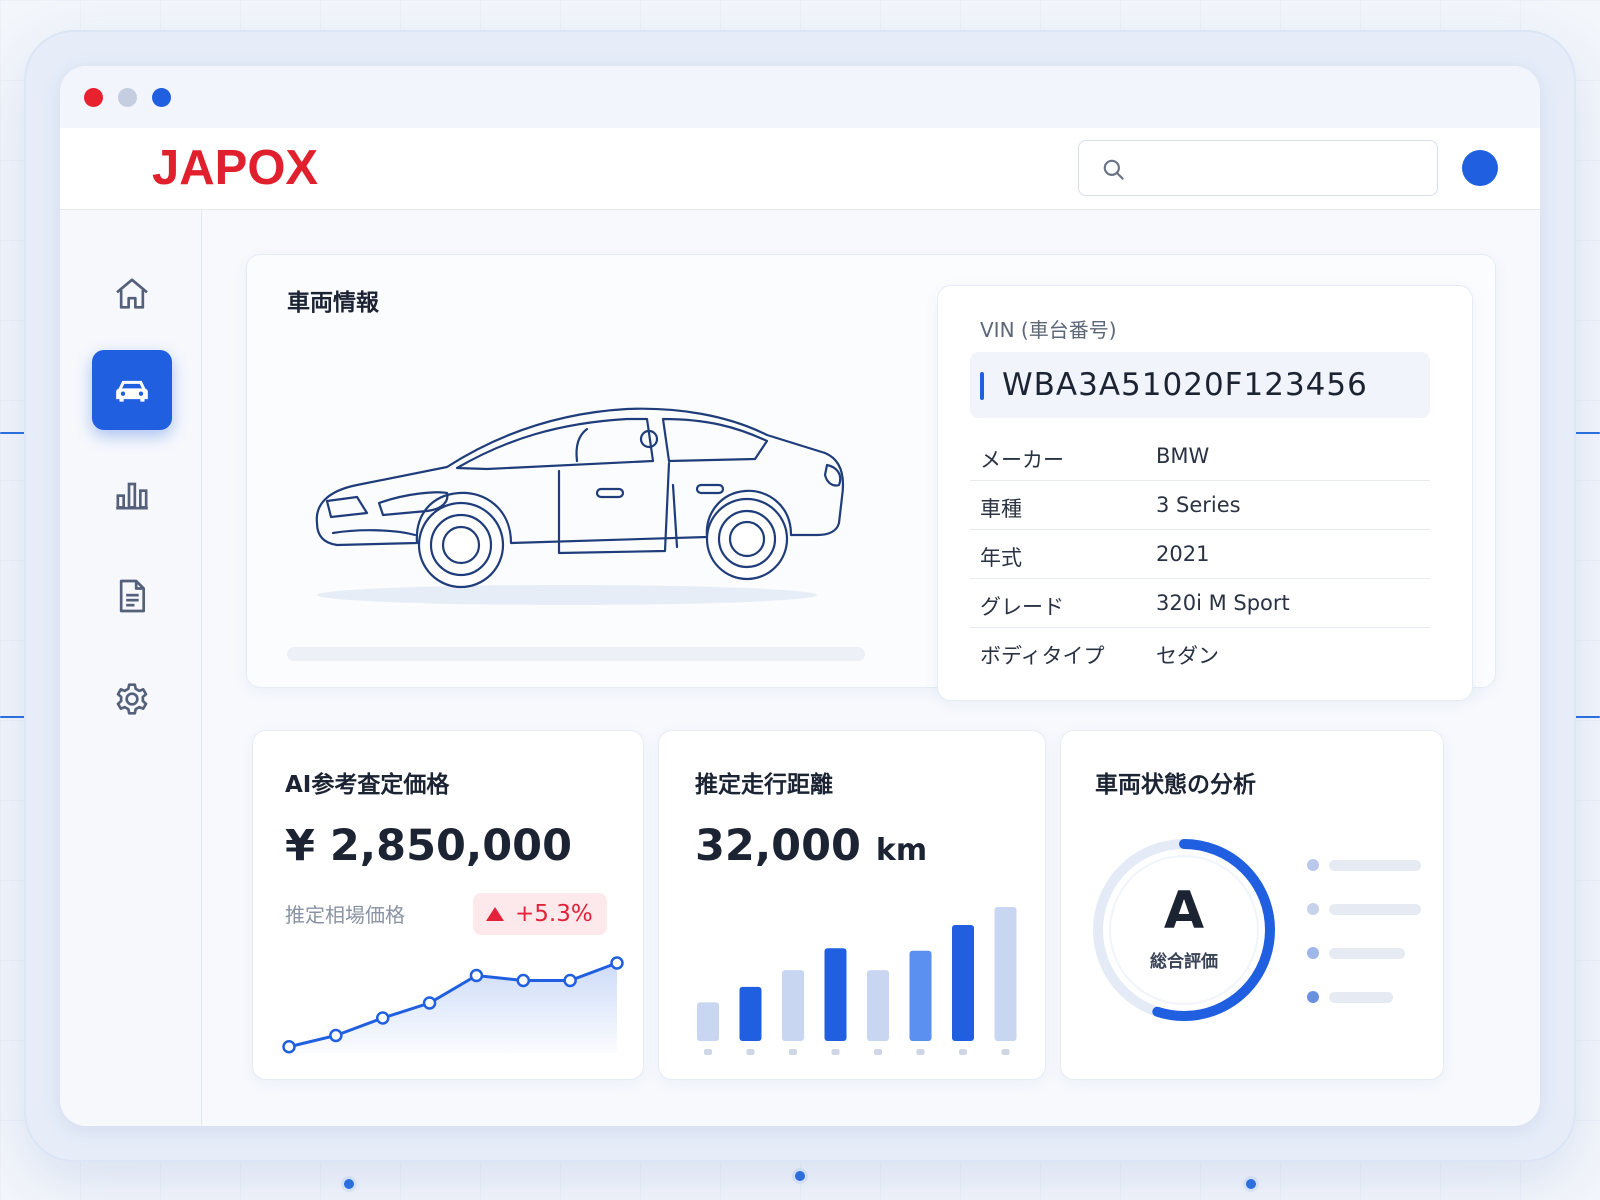  What do you see at coordinates (1175, 785) in the screenshot?
I see `condition-title: 車両状態の分析` at bounding box center [1175, 785].